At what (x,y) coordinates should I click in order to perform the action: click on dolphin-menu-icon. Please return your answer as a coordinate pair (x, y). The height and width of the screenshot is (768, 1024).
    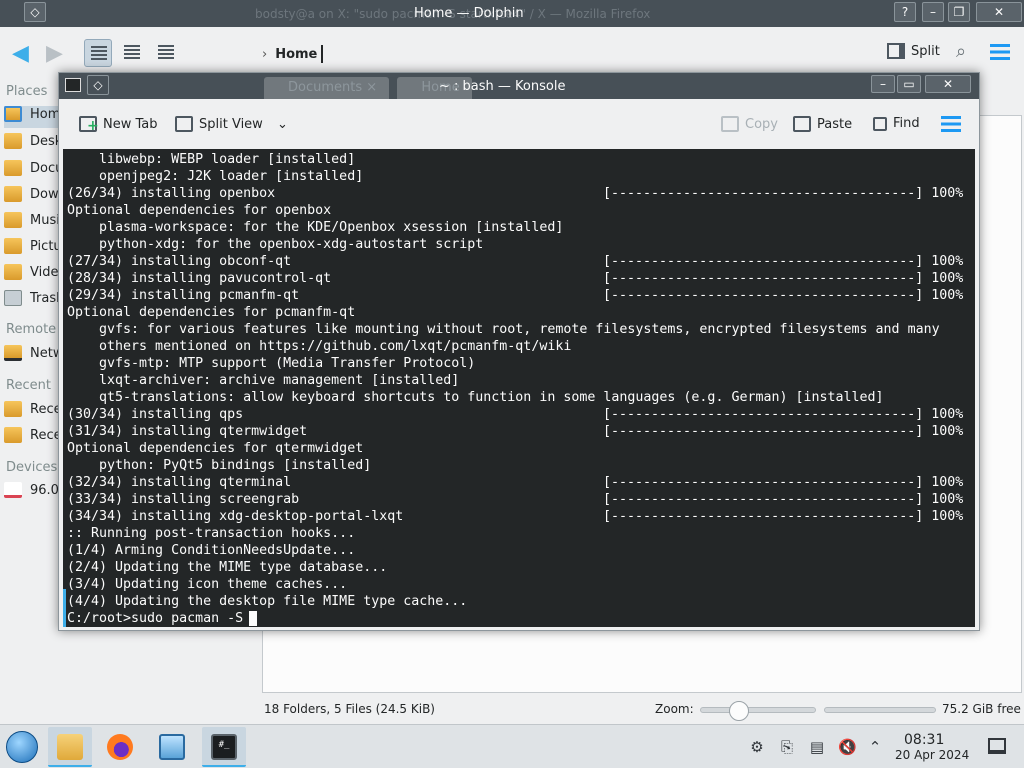
    Looking at the image, I should click on (1000, 52).